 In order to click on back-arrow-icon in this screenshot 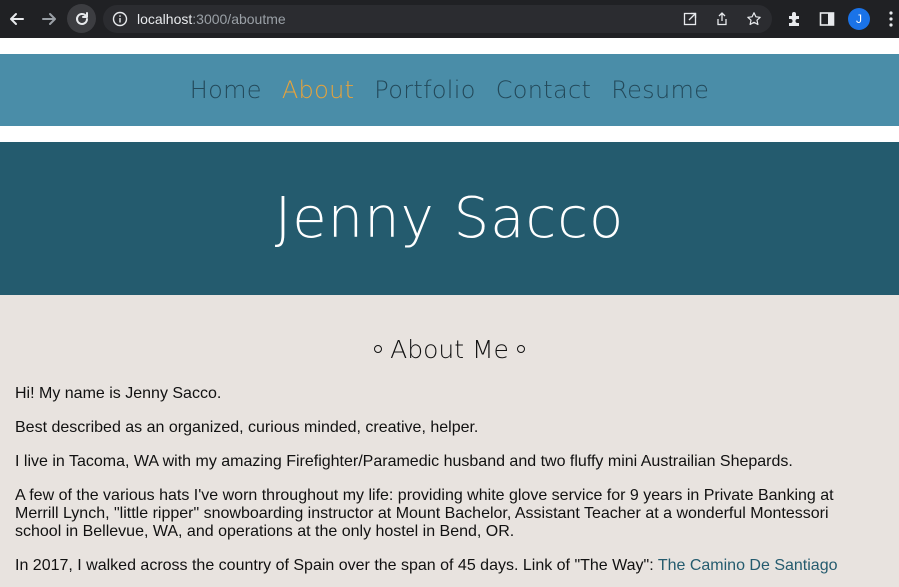, I will do `click(17, 19)`.